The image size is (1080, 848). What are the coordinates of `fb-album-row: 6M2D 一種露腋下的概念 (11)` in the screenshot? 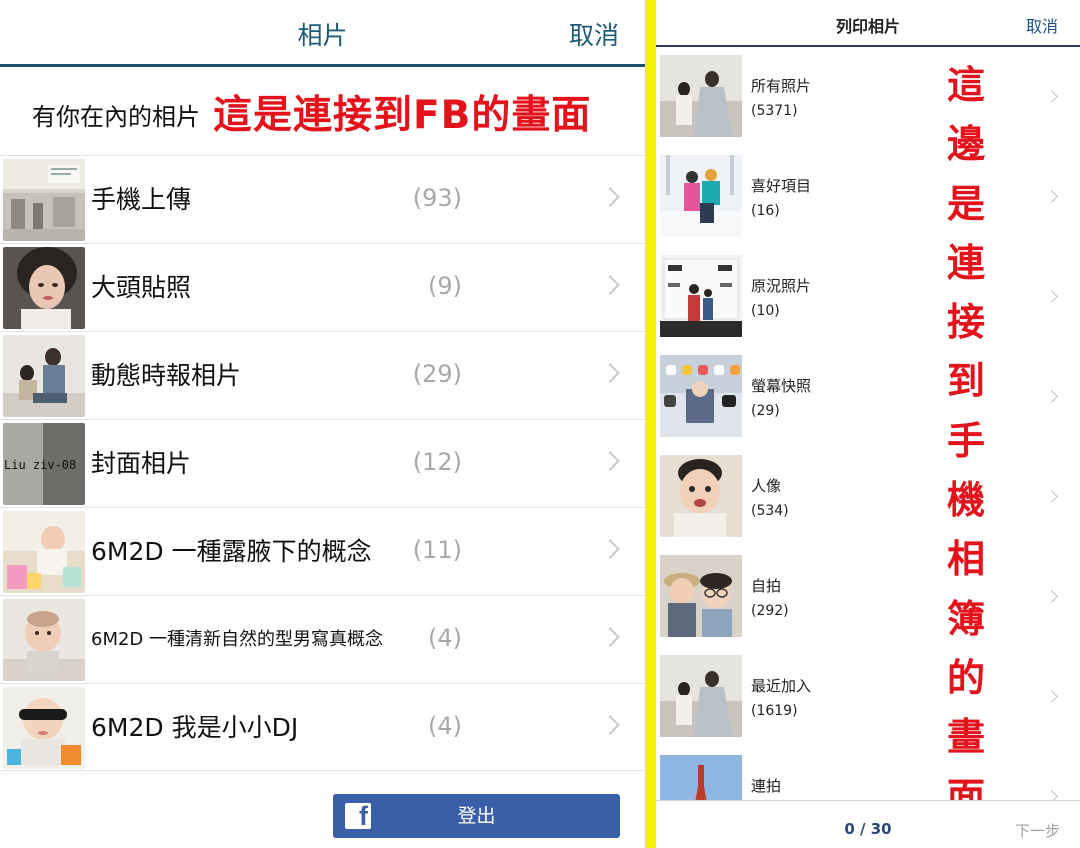 It's located at (322, 551).